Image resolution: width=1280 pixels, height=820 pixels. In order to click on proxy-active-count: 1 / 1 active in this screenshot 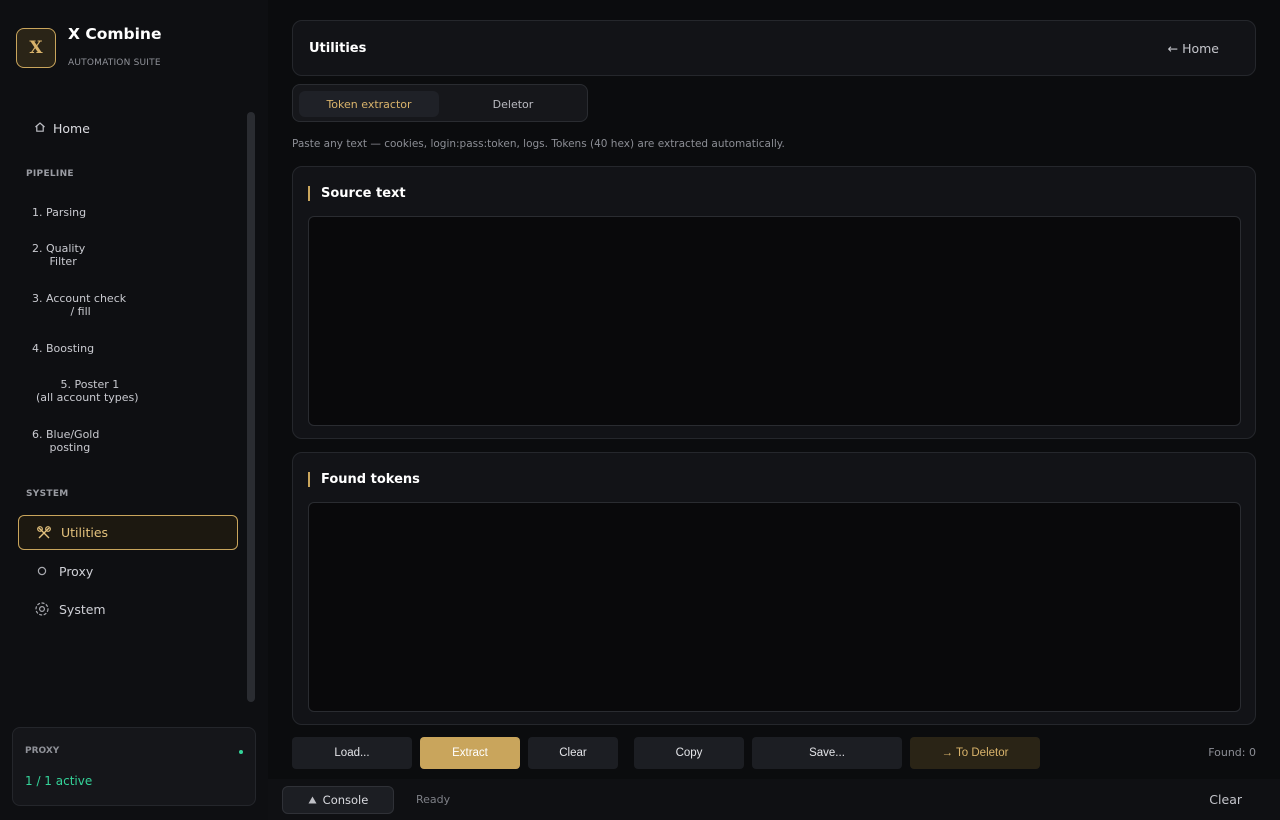, I will do `click(59, 781)`.